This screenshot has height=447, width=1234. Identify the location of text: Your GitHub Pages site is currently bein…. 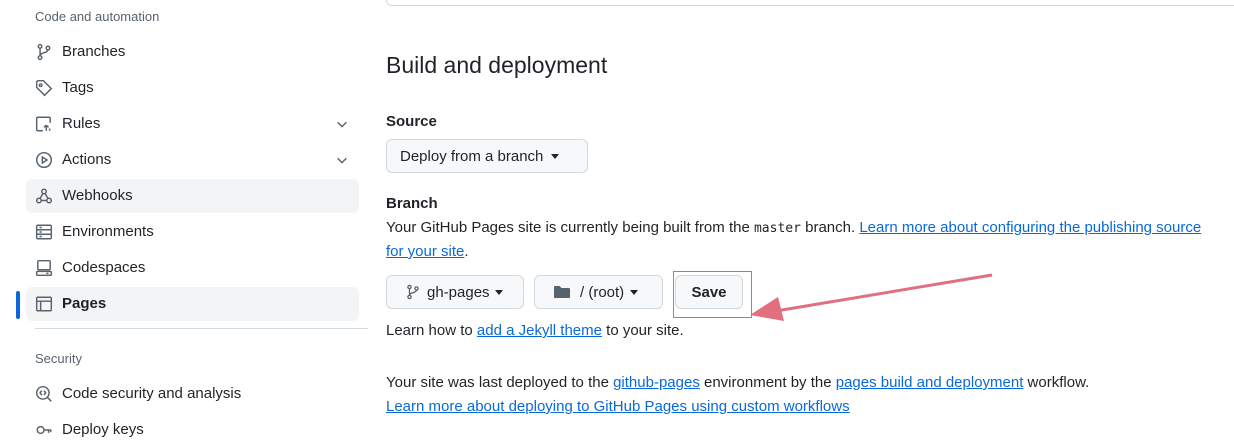
(570, 227).